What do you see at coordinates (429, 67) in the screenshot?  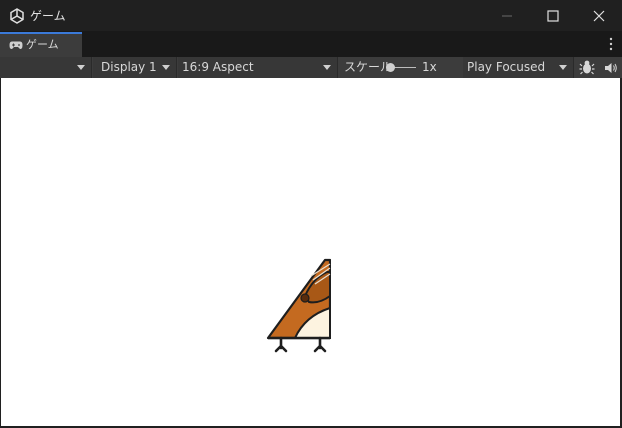 I see `scale-value: 1x` at bounding box center [429, 67].